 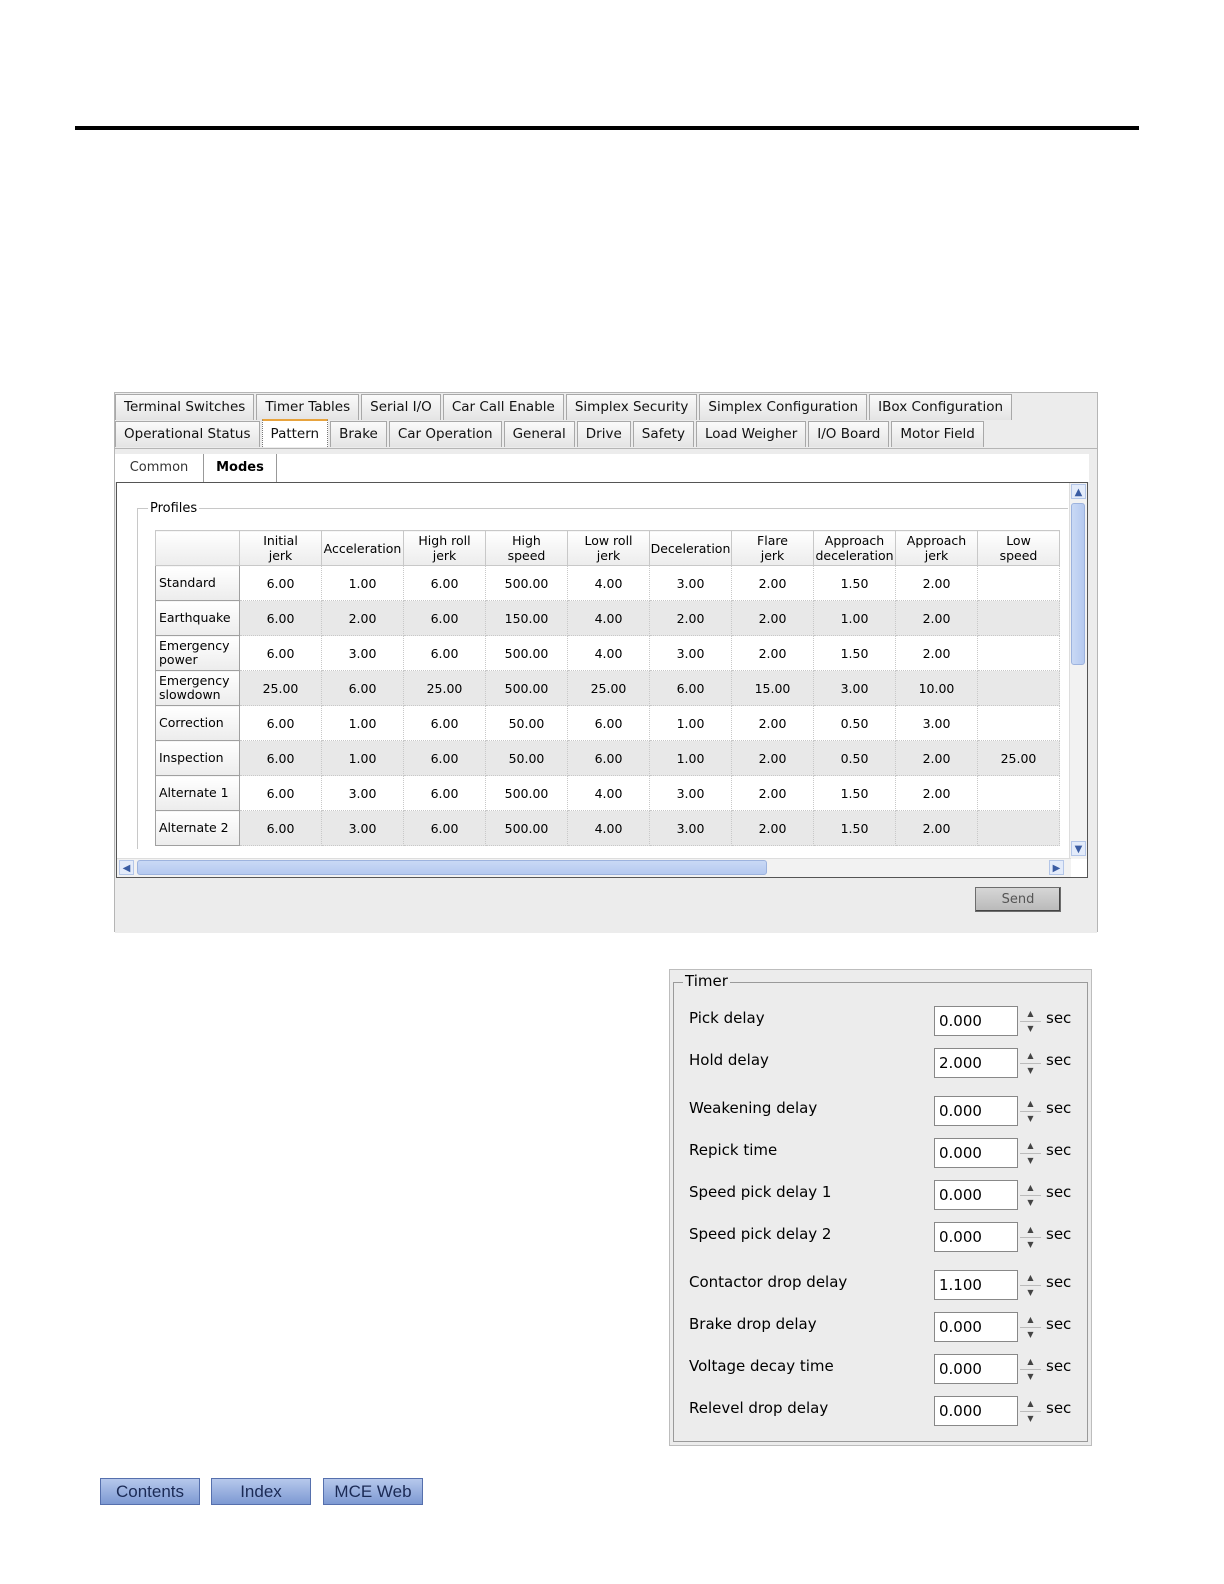 What do you see at coordinates (976, 1195) in the screenshot?
I see `speed-pick-delay-1-input: 0.000` at bounding box center [976, 1195].